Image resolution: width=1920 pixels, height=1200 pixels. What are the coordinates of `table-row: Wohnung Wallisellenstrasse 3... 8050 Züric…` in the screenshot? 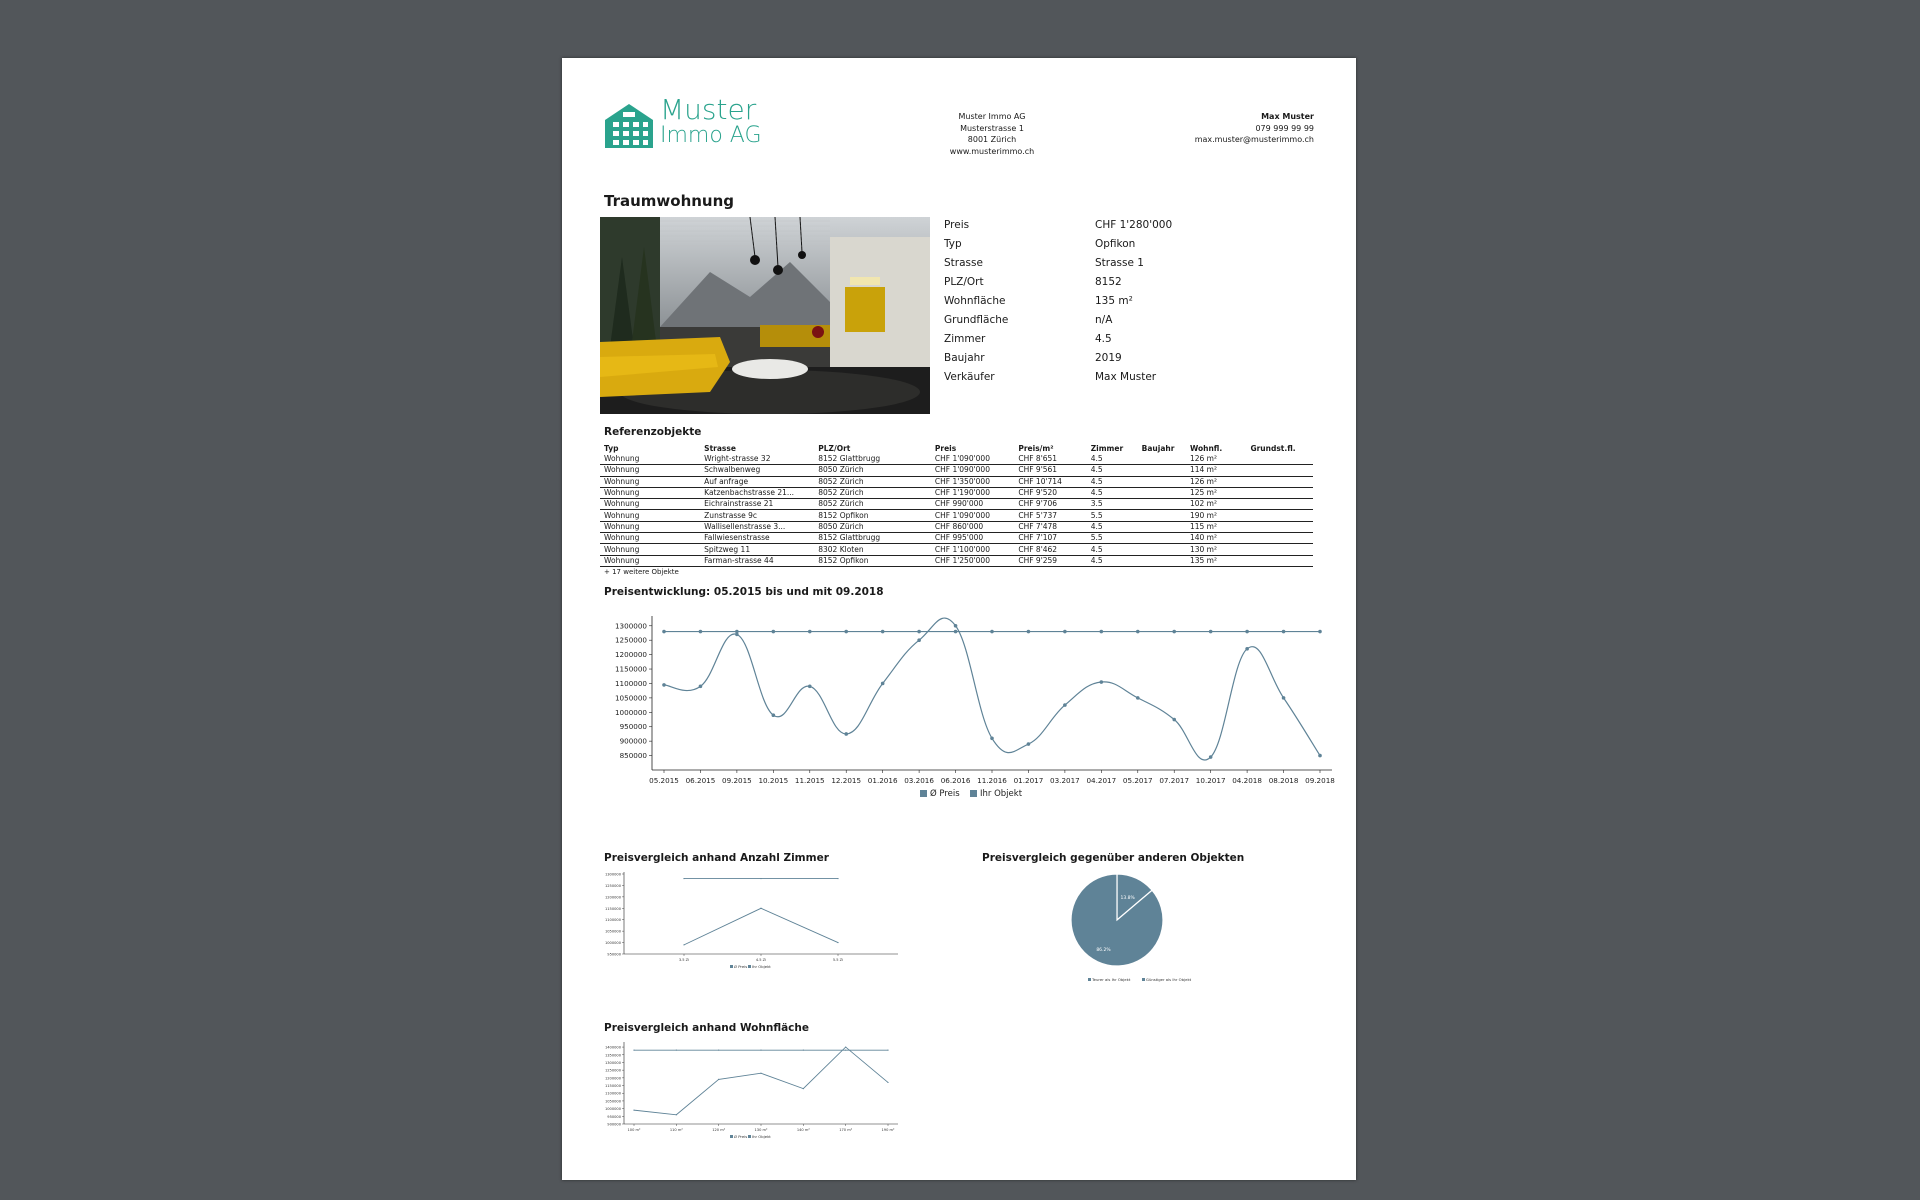 It's located at (956, 527).